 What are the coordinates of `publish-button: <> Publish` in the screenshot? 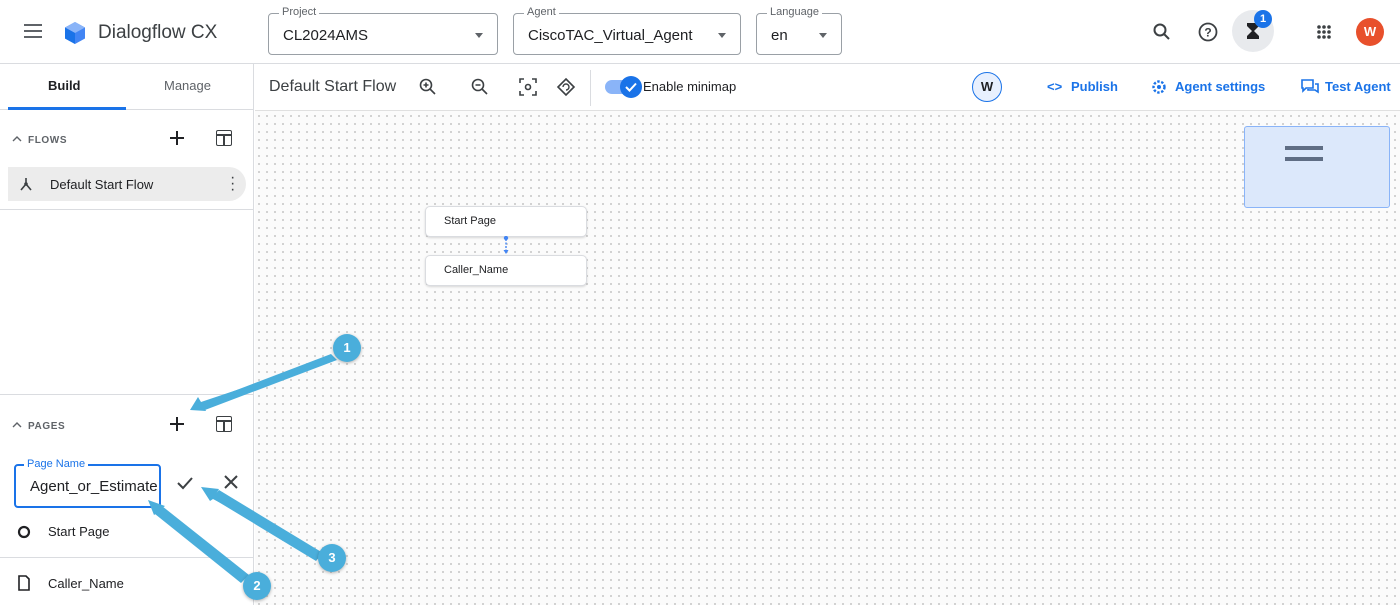 It's located at (1085, 87).